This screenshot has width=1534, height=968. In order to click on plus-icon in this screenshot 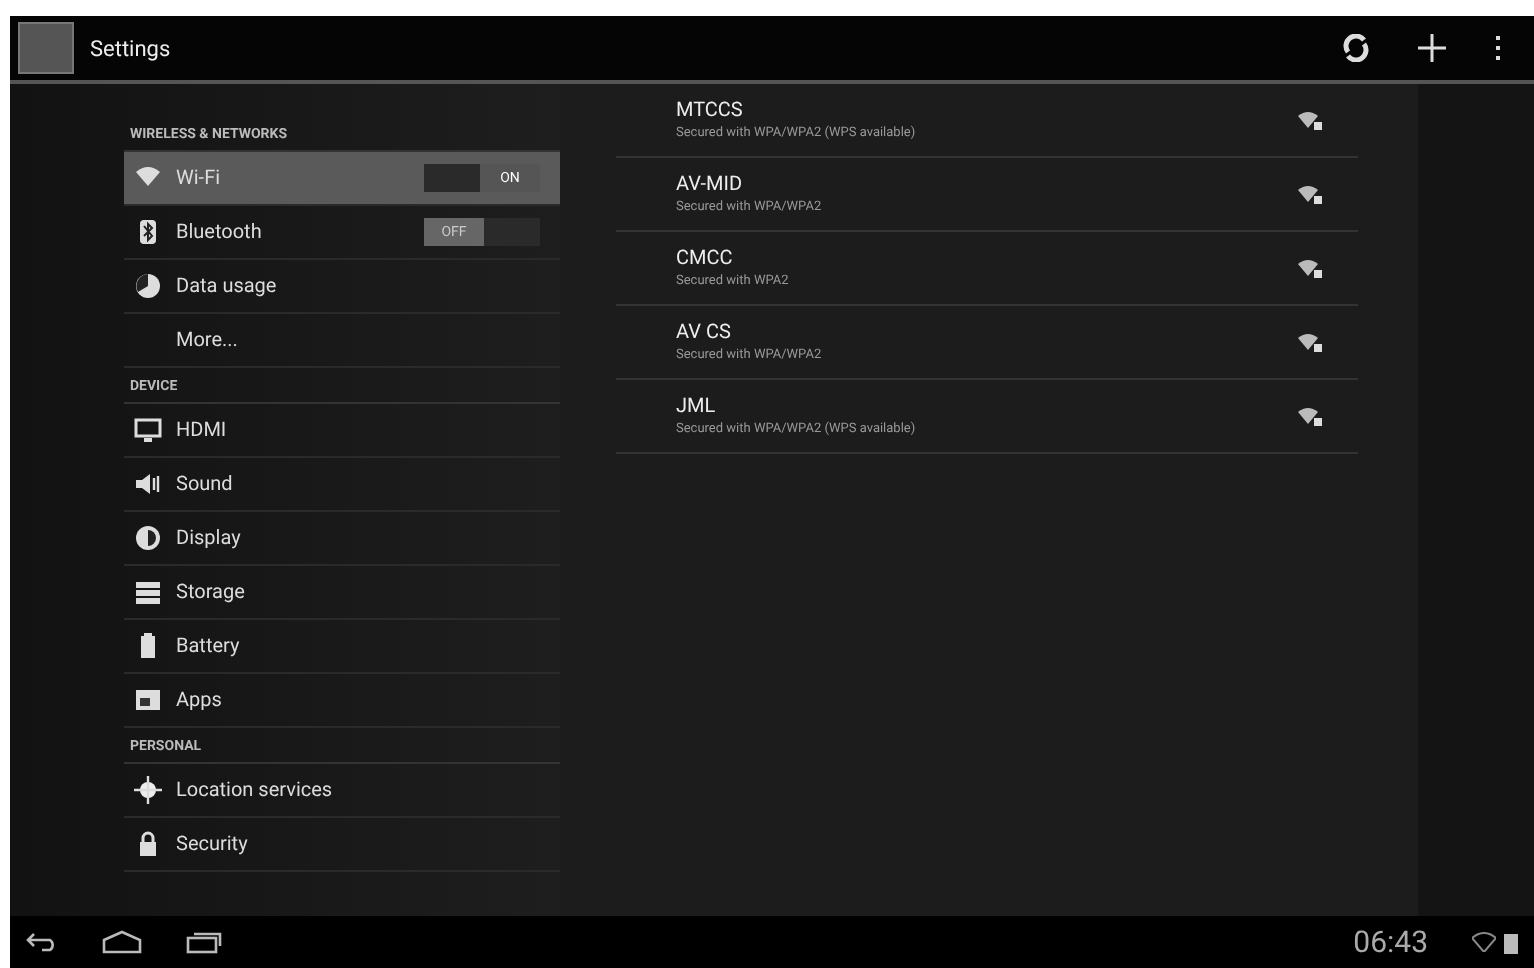, I will do `click(1432, 48)`.